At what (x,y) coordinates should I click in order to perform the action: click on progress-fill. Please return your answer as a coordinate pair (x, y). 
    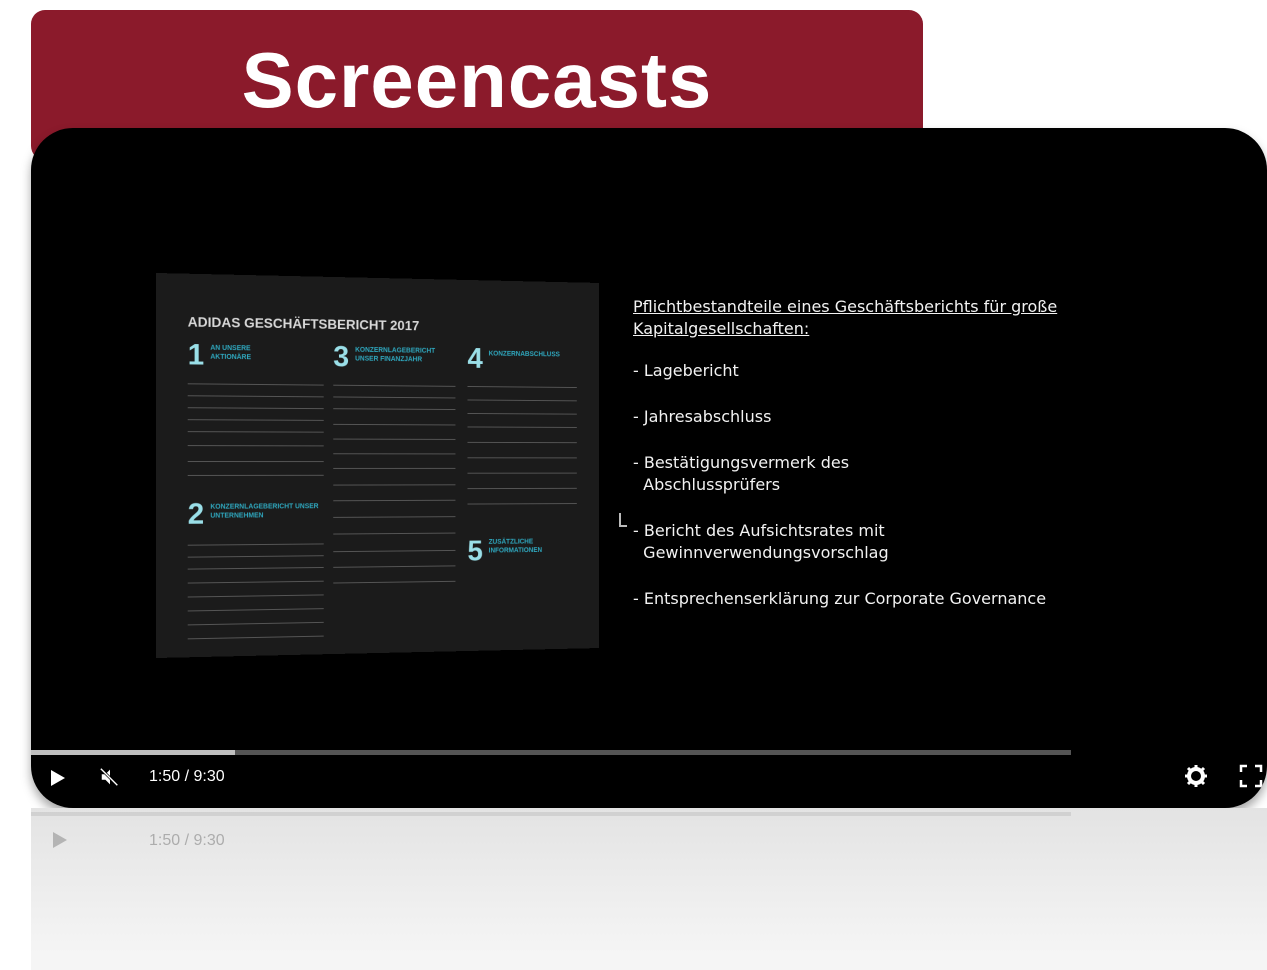
    Looking at the image, I should click on (133, 752).